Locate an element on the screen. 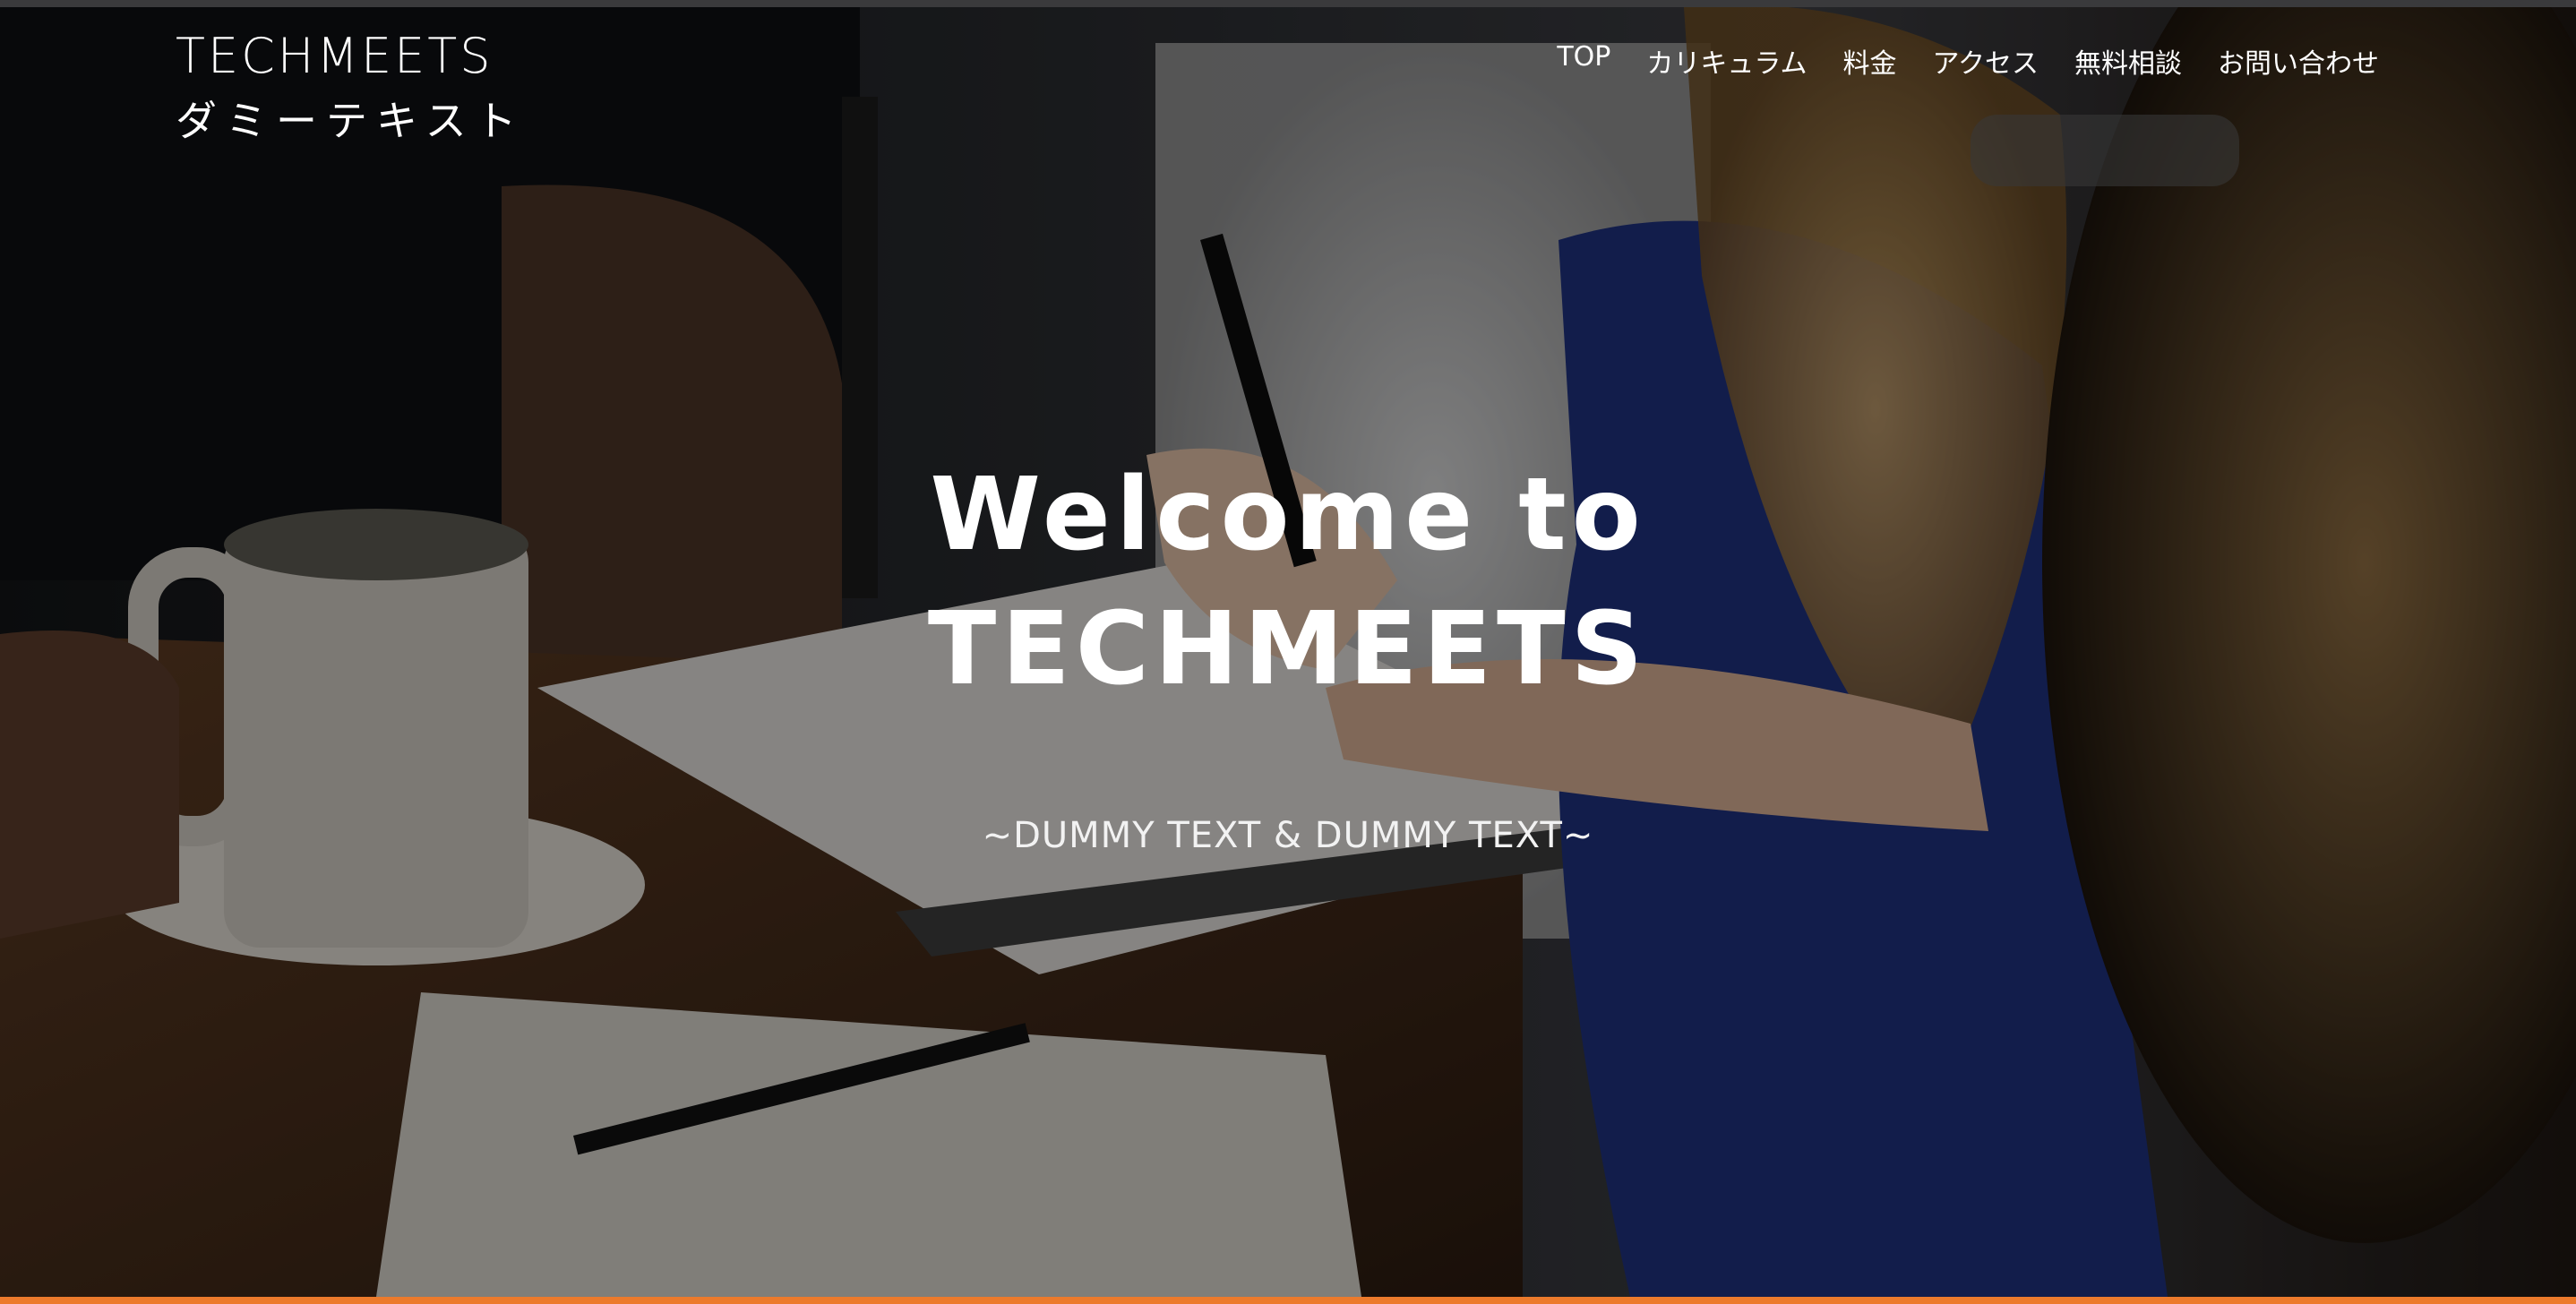 This screenshot has height=1304, width=2576. hero-title-line1: Welcome to is located at coordinates (1288, 515).